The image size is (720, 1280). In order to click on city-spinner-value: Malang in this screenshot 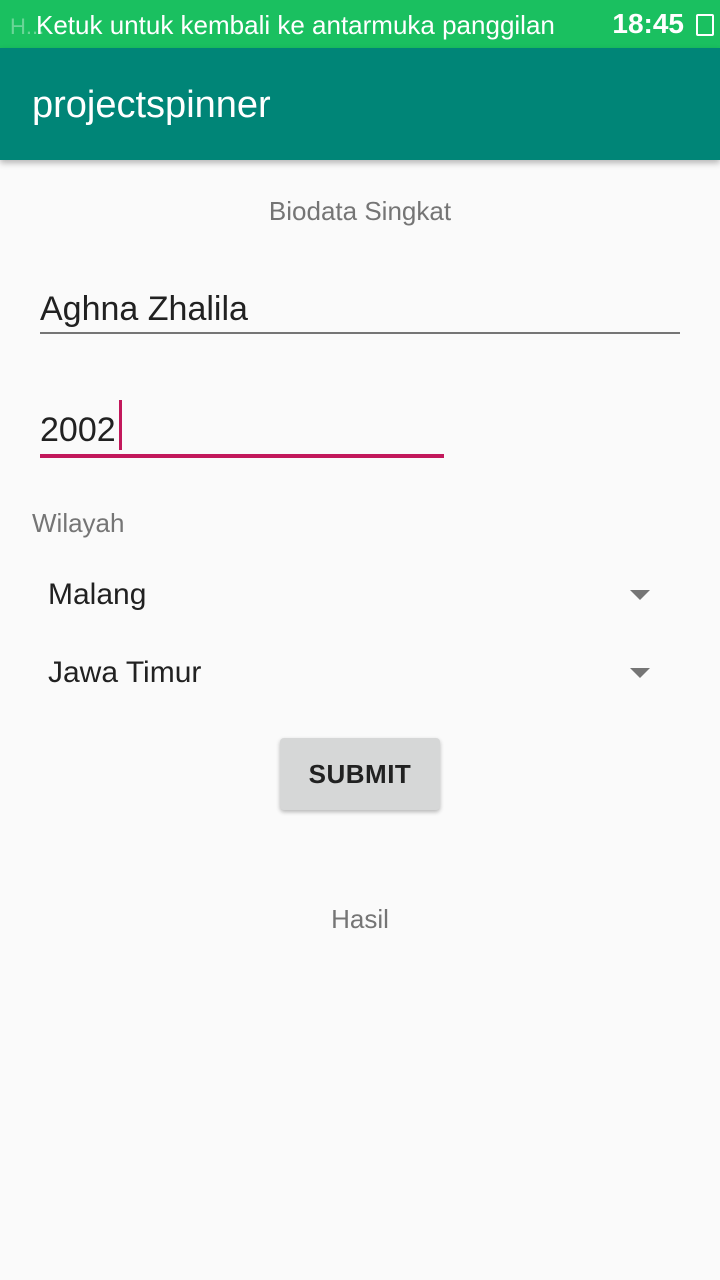, I will do `click(97, 594)`.